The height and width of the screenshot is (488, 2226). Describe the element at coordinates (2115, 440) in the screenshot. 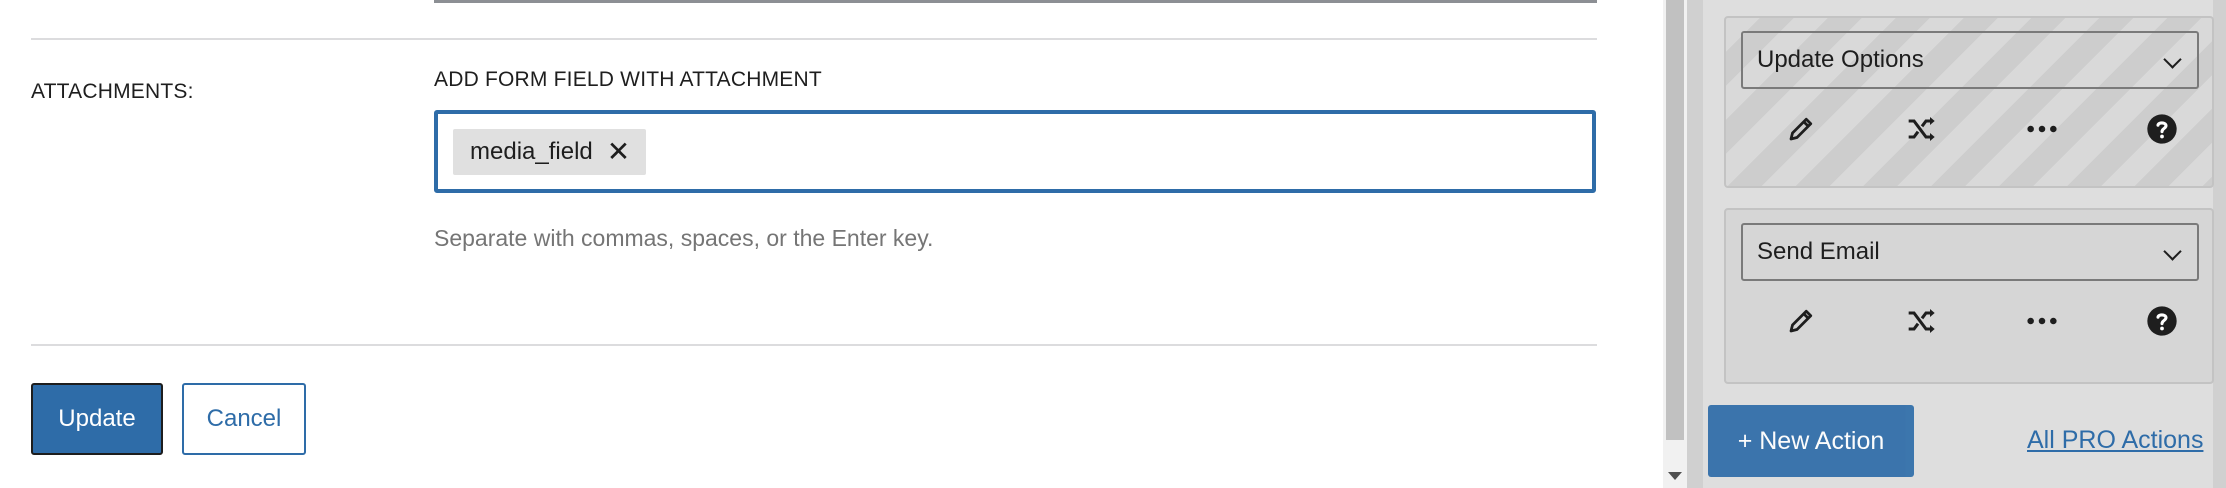

I see `all-pro-actions-link: All PRO Actions` at that location.